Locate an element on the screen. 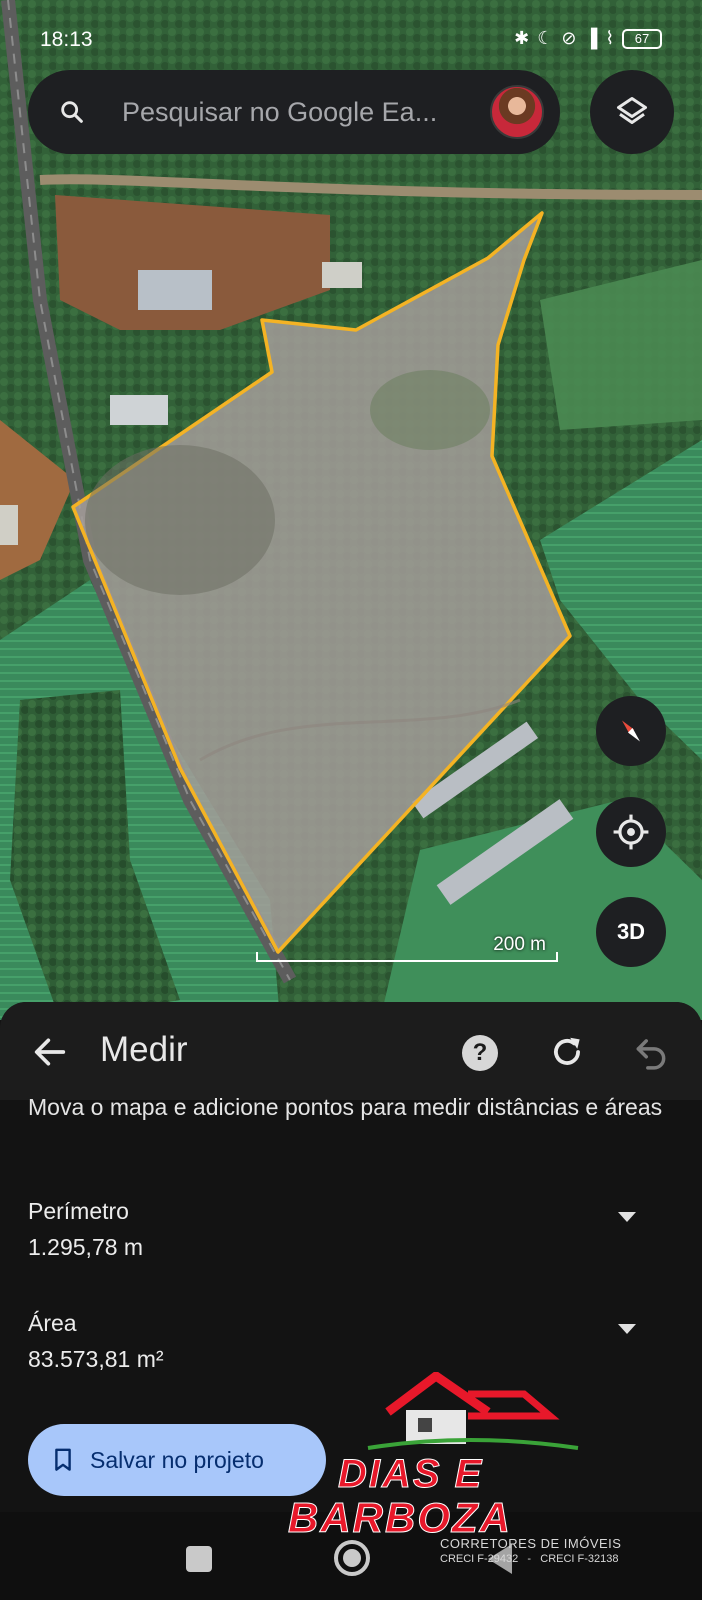 Image resolution: width=702 pixels, height=1600 pixels. status-time: 18:13 is located at coordinates (66, 39).